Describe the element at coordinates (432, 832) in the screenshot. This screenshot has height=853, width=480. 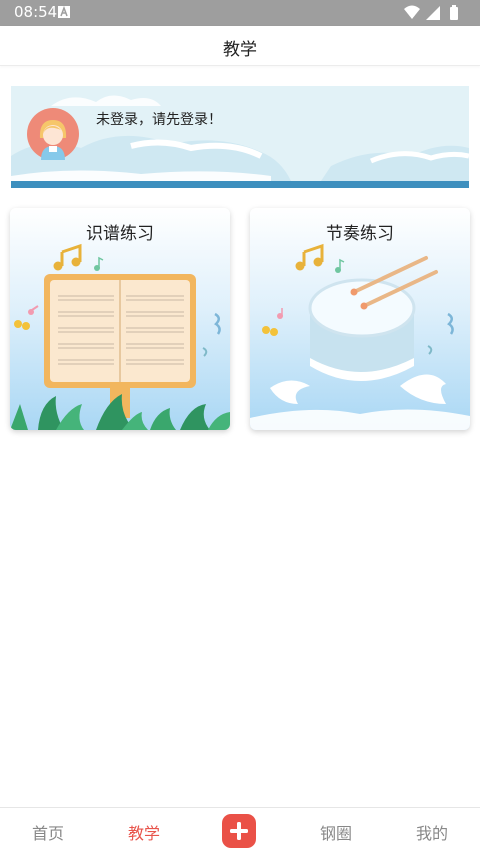
I see `tab-mine: 我的` at that location.